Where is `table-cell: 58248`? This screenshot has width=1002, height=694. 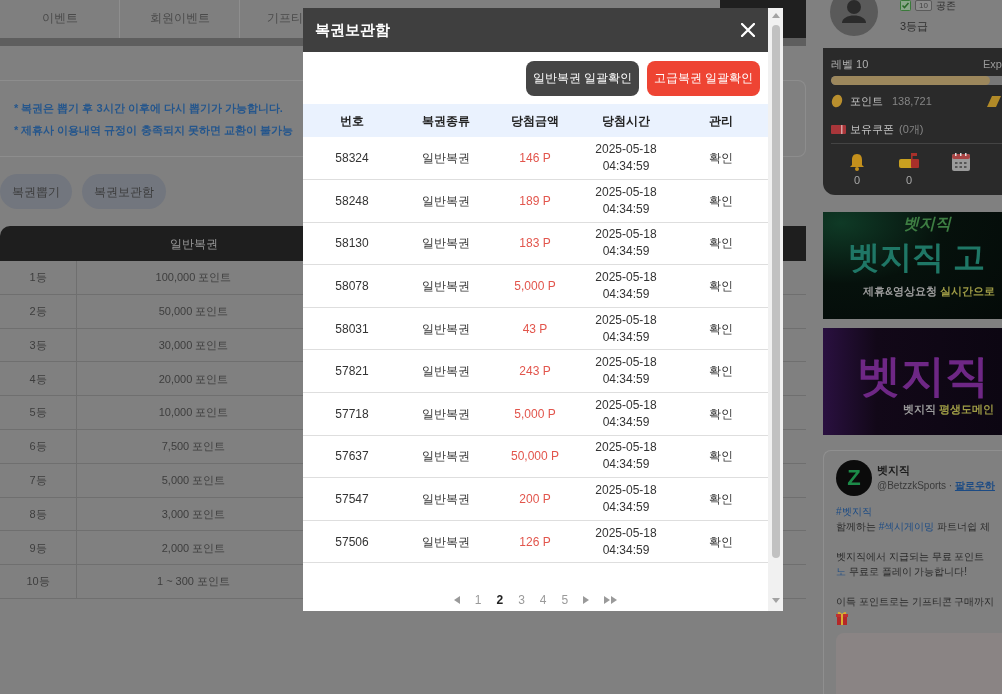 table-cell: 58248 is located at coordinates (352, 201).